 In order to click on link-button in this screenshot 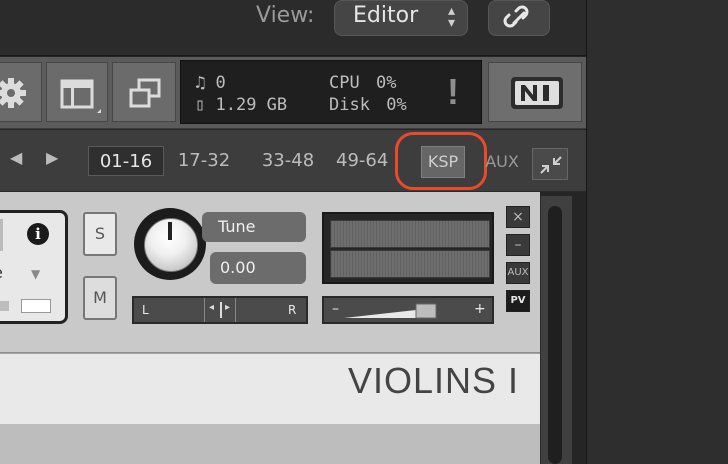, I will do `click(519, 18)`.